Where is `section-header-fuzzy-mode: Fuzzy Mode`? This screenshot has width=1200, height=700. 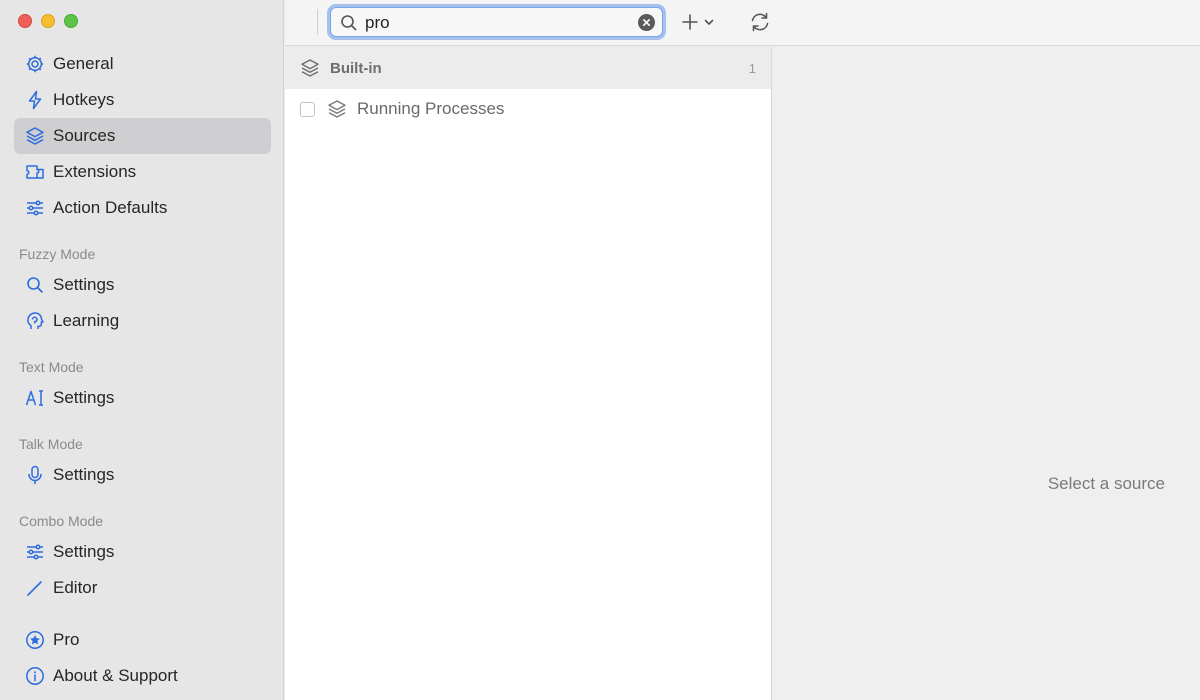 section-header-fuzzy-mode: Fuzzy Mode is located at coordinates (57, 254).